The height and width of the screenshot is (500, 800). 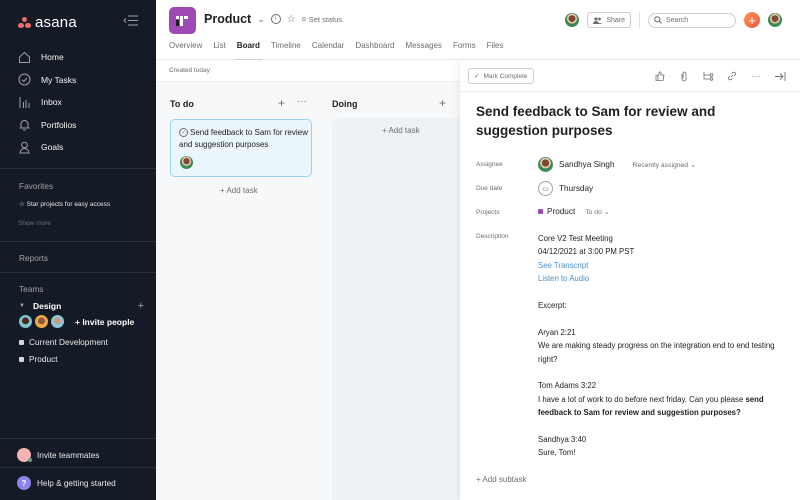 I want to click on link-icon, so click(x=732, y=76).